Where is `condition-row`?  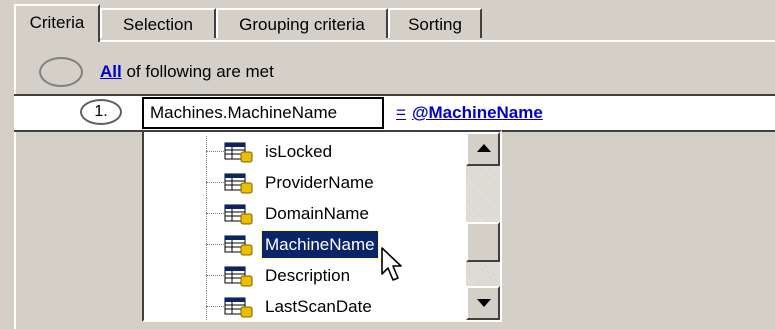
condition-row is located at coordinates (394, 113).